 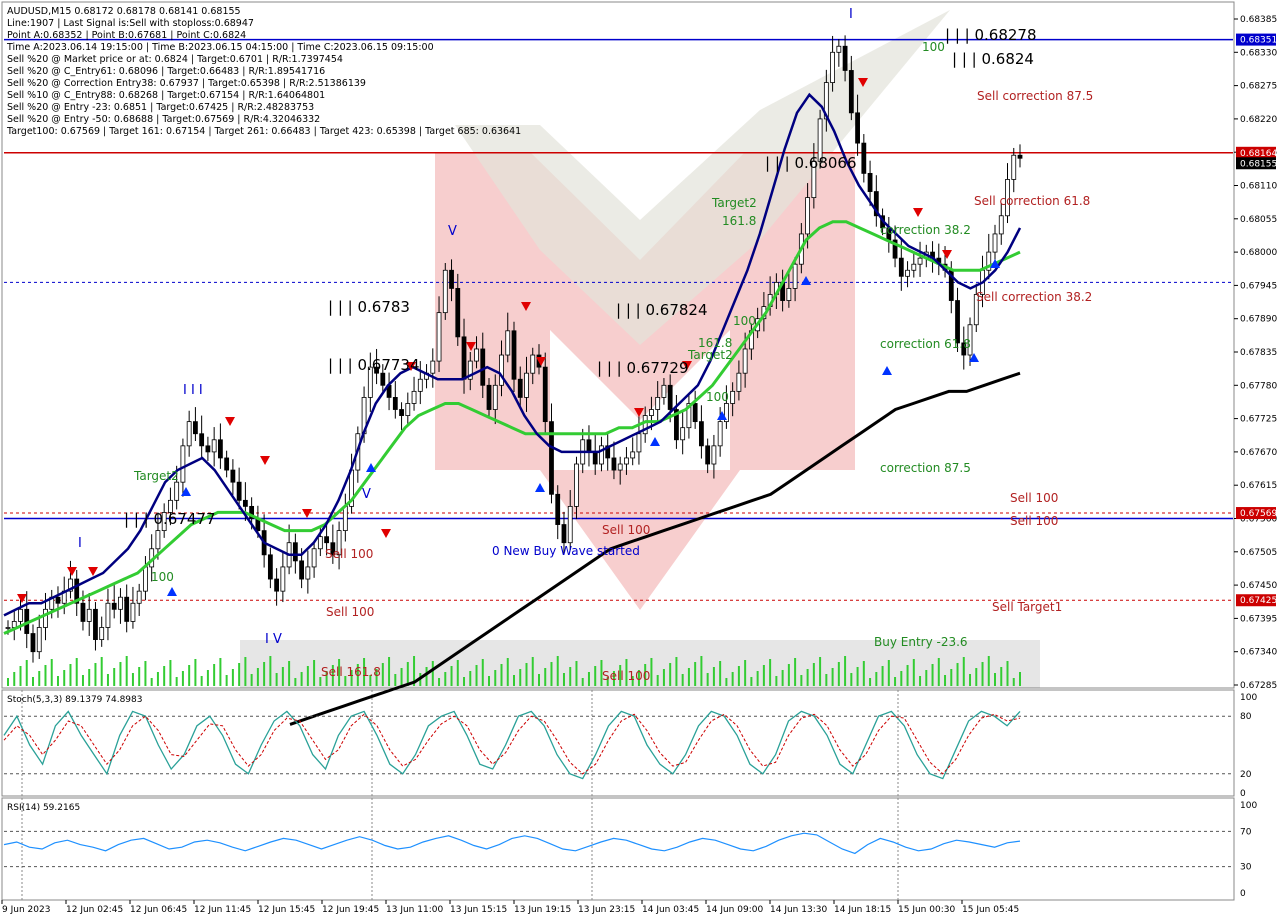 I want to click on level-label: | | | 0.67729, so click(x=643, y=368).